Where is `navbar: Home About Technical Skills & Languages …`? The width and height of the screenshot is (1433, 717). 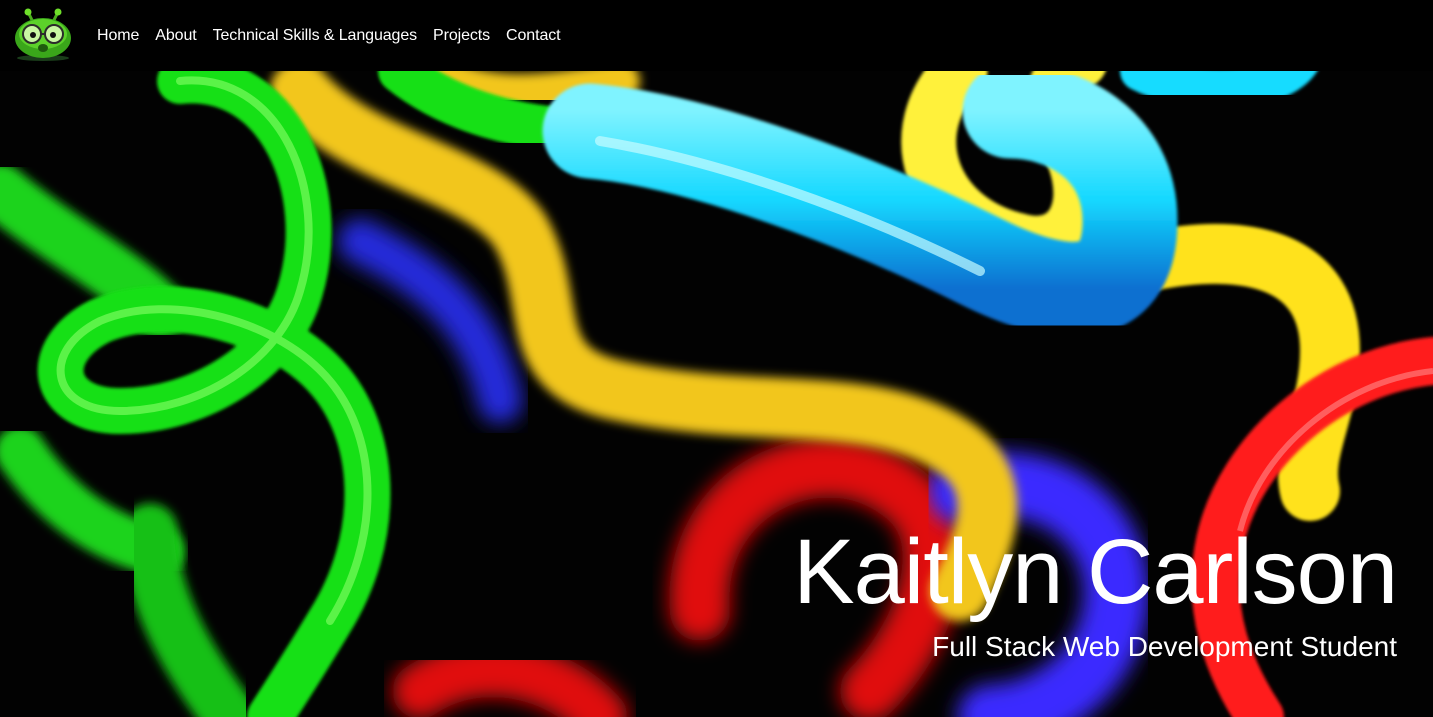
navbar: Home About Technical Skills & Languages … is located at coordinates (716, 35).